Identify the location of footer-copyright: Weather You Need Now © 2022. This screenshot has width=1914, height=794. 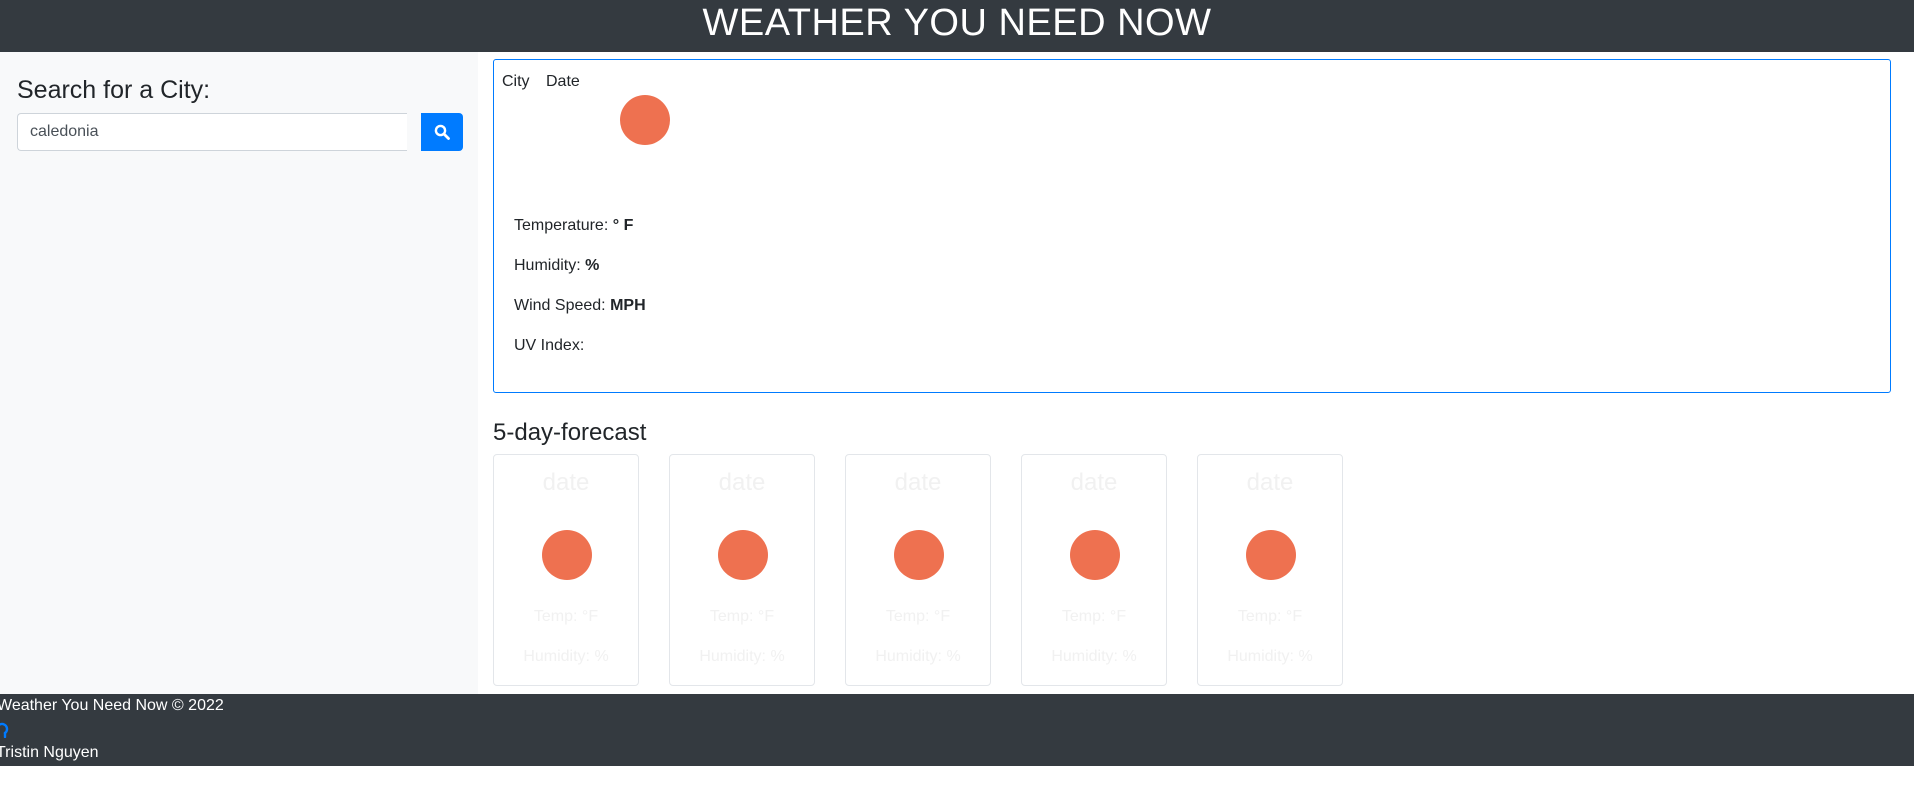
(112, 705).